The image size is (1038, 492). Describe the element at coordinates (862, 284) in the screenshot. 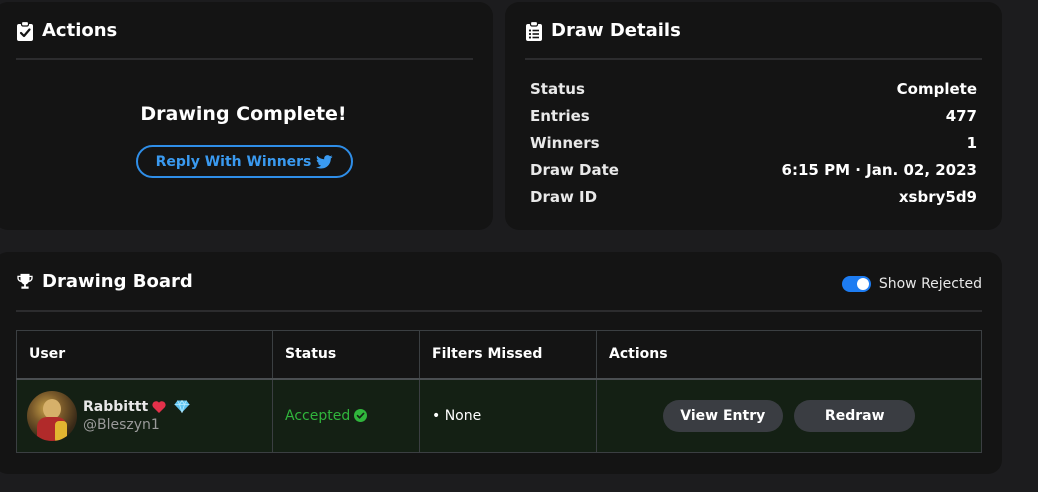

I see `toggle-knob` at that location.